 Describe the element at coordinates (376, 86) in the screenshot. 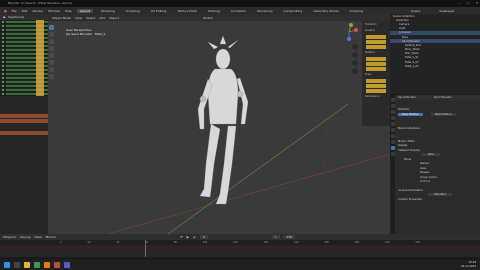

I see `scale-y-field` at that location.